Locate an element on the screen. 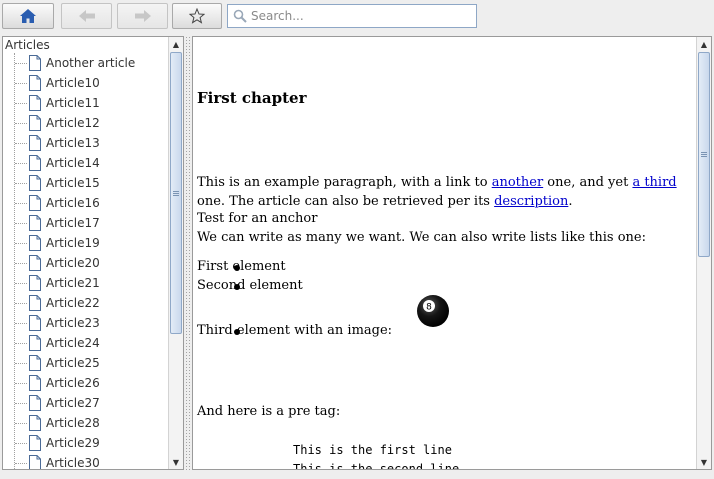  search-box is located at coordinates (352, 16).